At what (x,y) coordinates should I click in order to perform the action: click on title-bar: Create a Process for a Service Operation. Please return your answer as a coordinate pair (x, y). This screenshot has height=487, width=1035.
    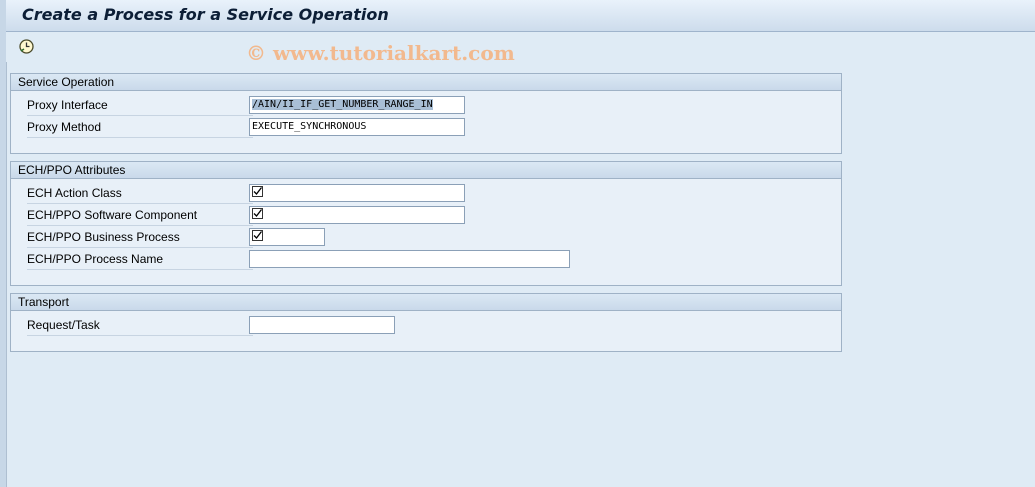
    Looking at the image, I should click on (520, 16).